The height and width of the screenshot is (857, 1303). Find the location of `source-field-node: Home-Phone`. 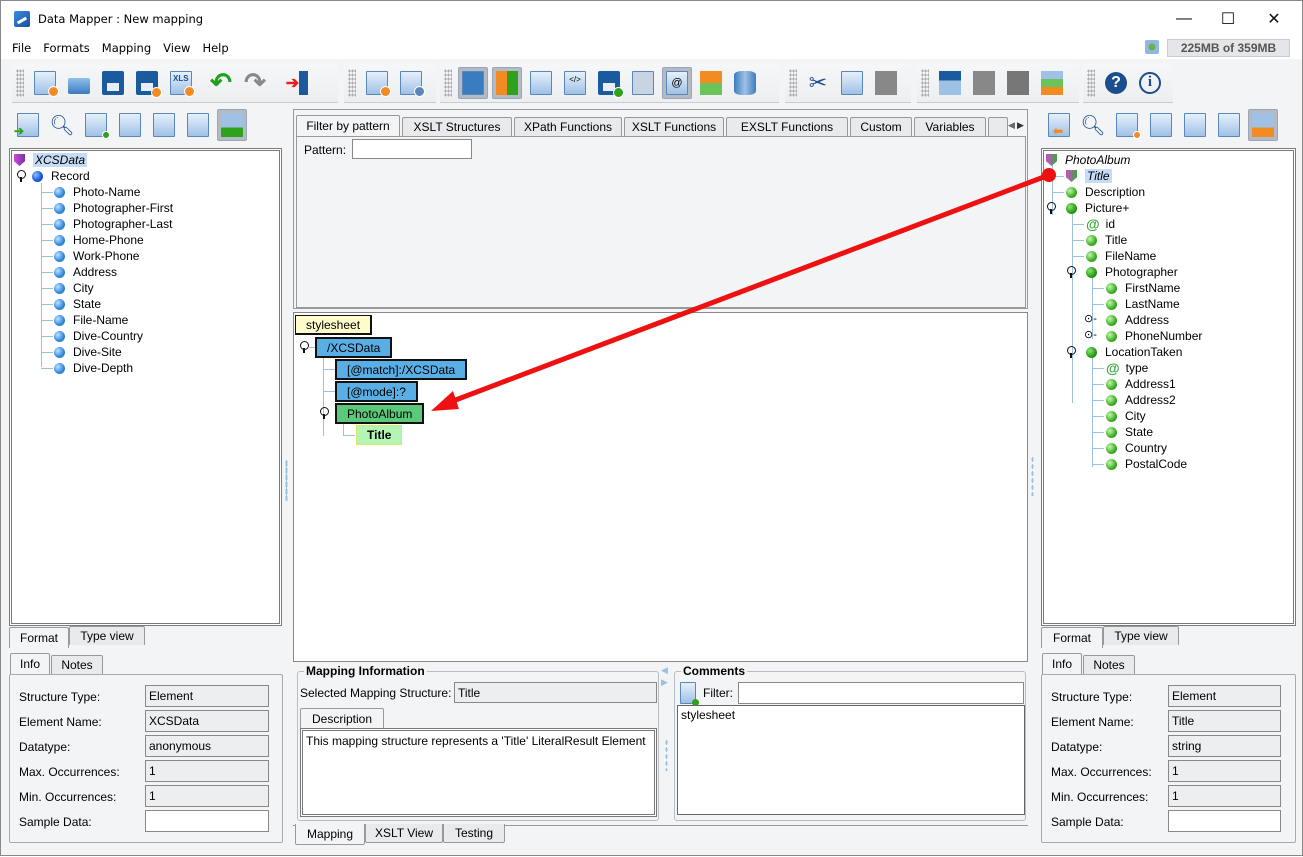

source-field-node: Home-Phone is located at coordinates (99, 240).